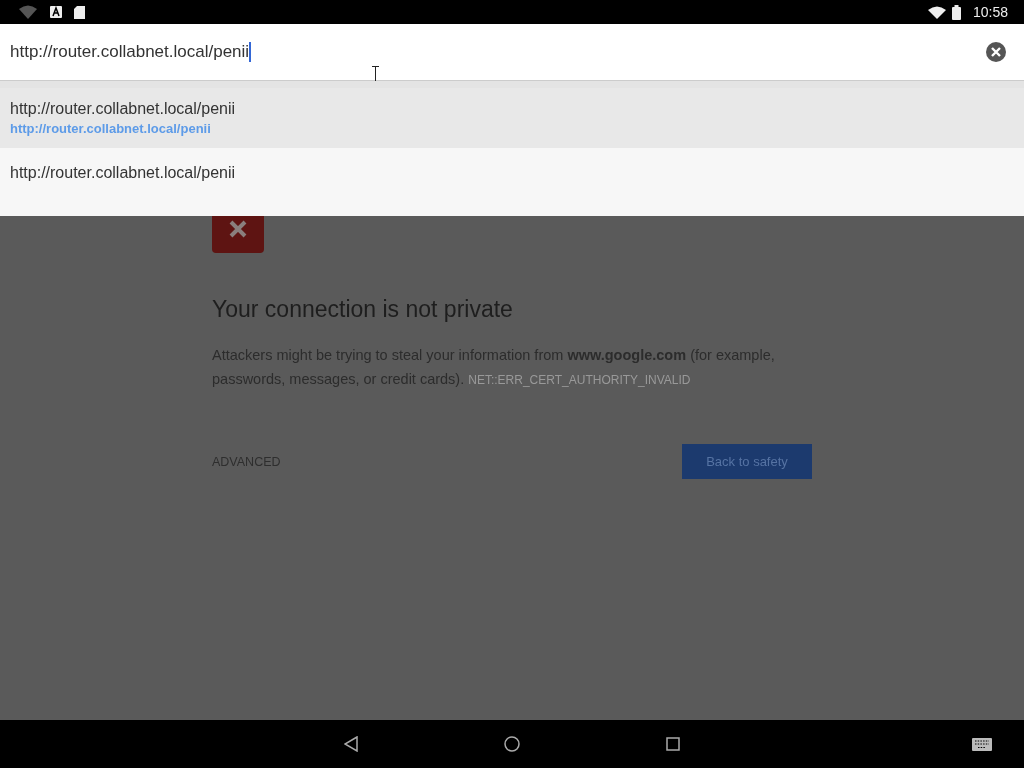 The width and height of the screenshot is (1024, 768). What do you see at coordinates (936, 12) in the screenshot?
I see `wifi-icon` at bounding box center [936, 12].